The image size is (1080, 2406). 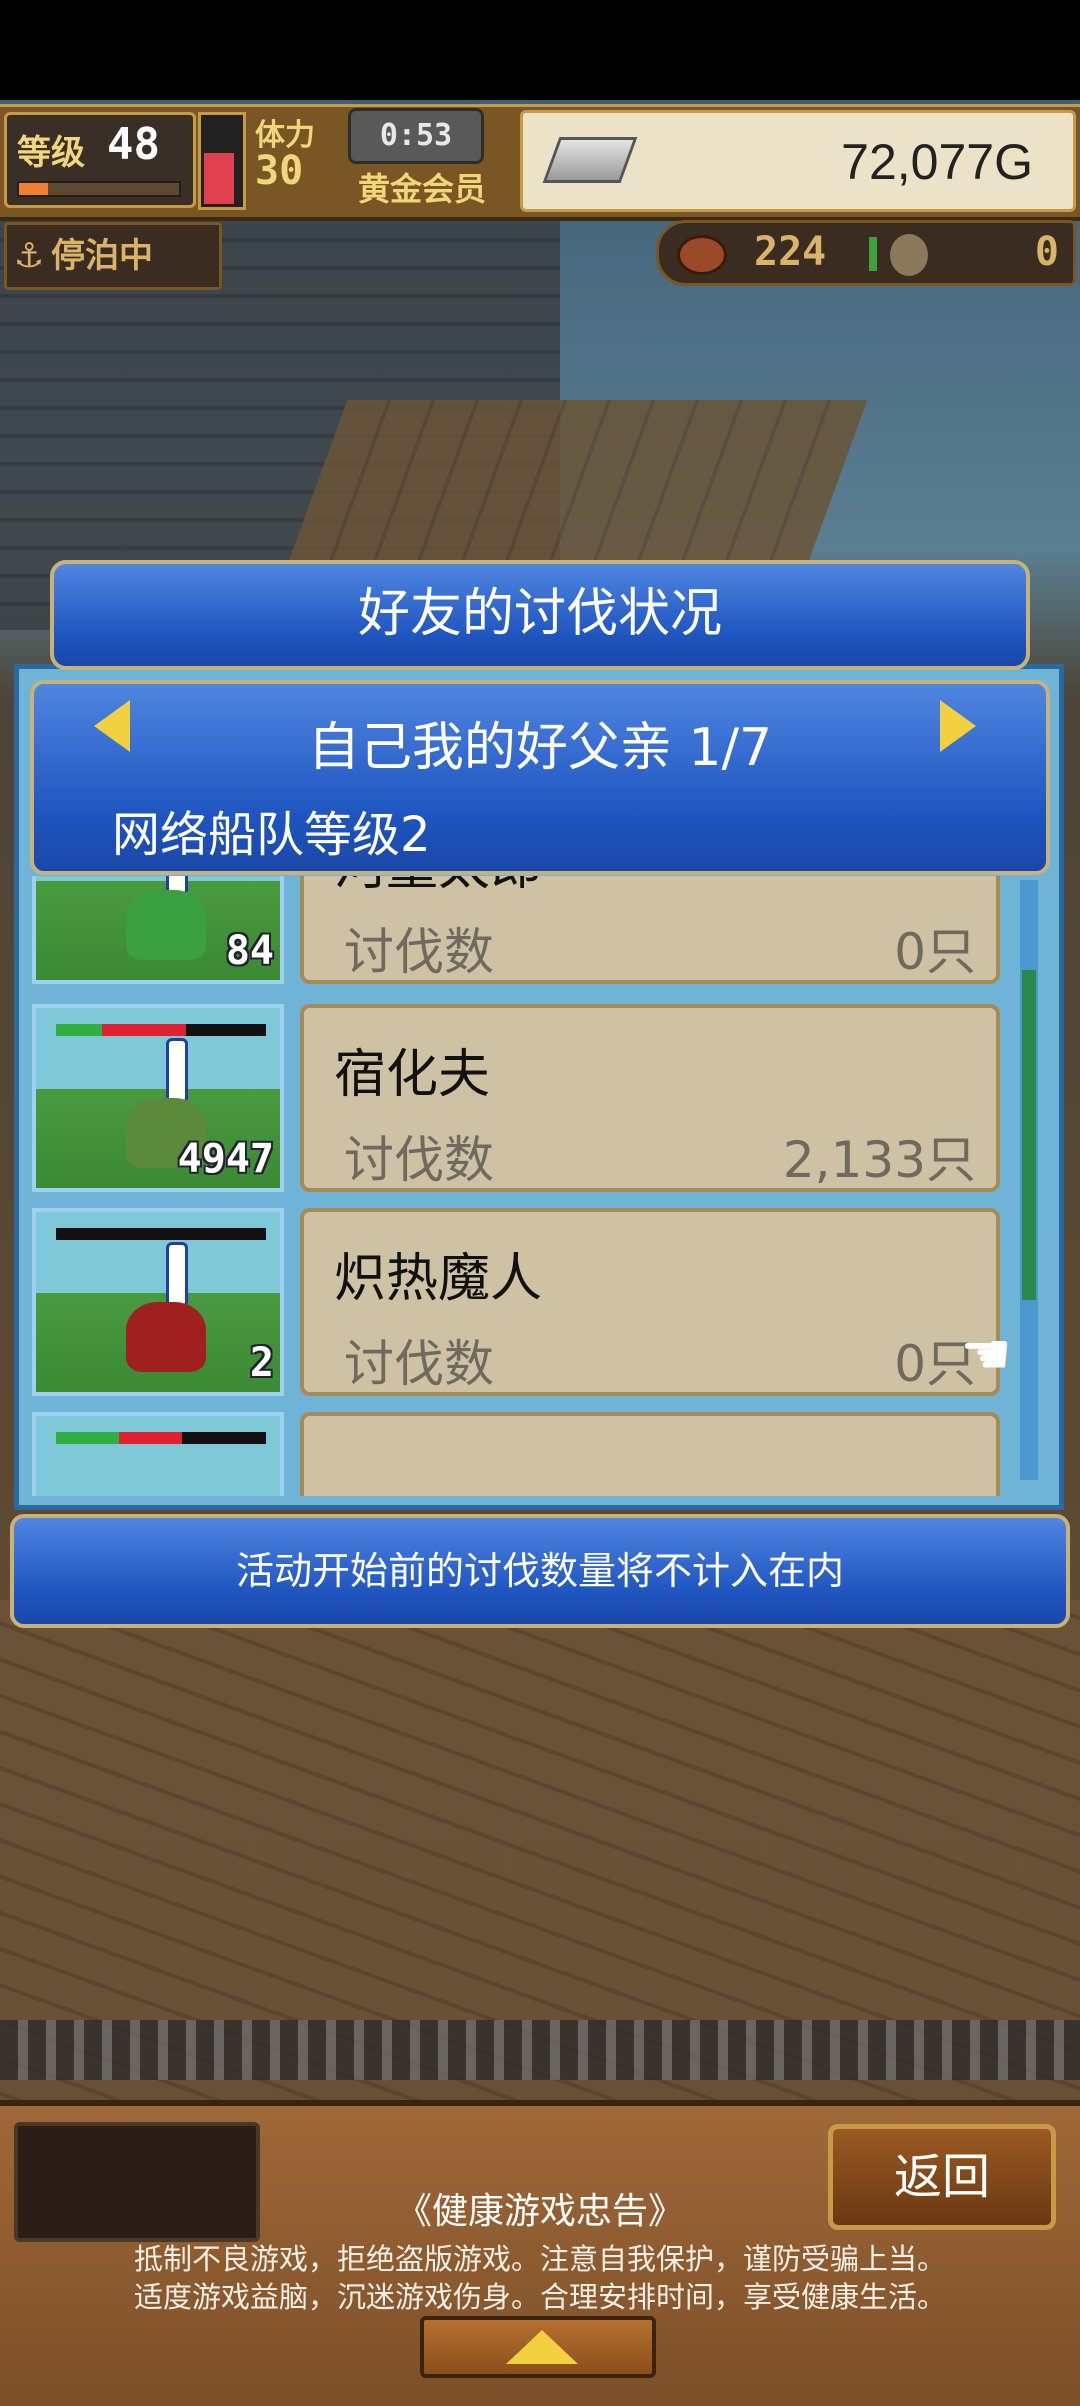 I want to click on monster-thumbnail: 4947, so click(x=158, y=1098).